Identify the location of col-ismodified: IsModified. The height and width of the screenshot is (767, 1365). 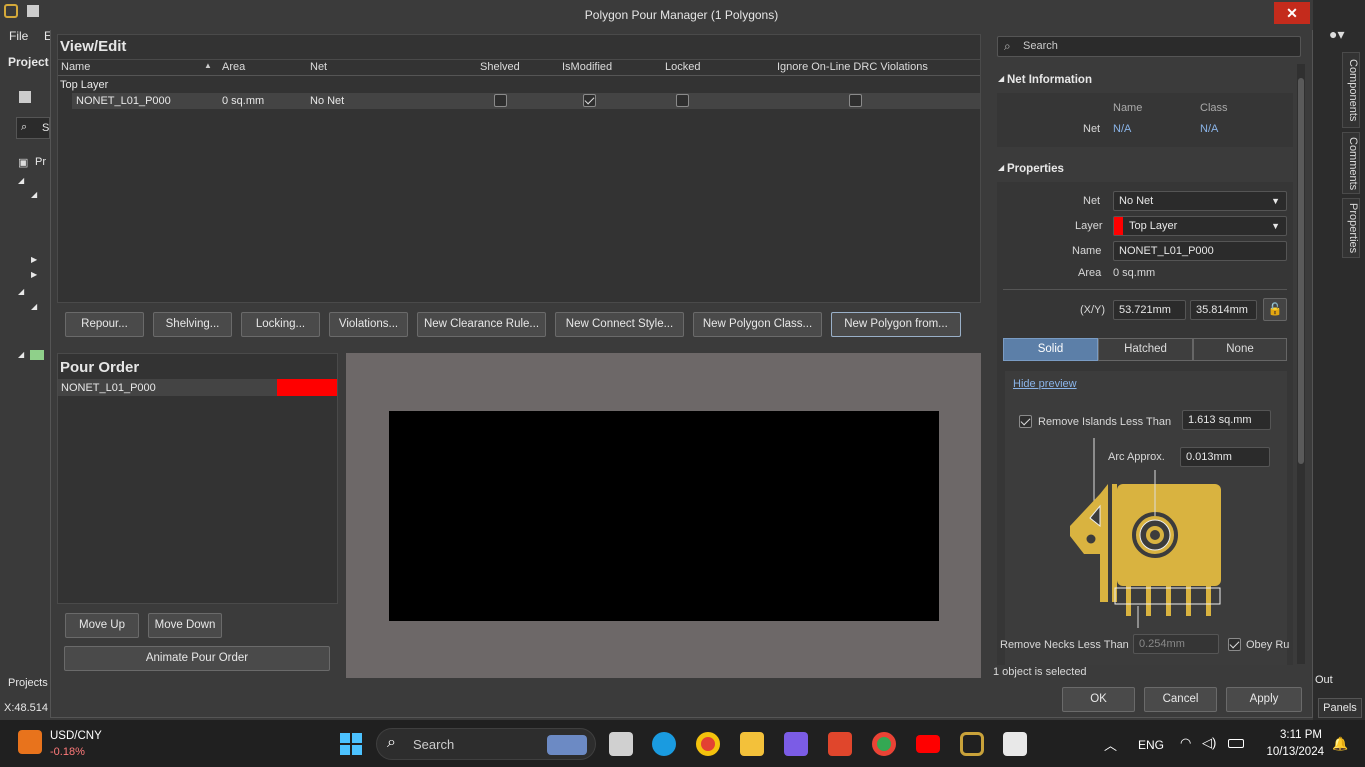
(587, 67).